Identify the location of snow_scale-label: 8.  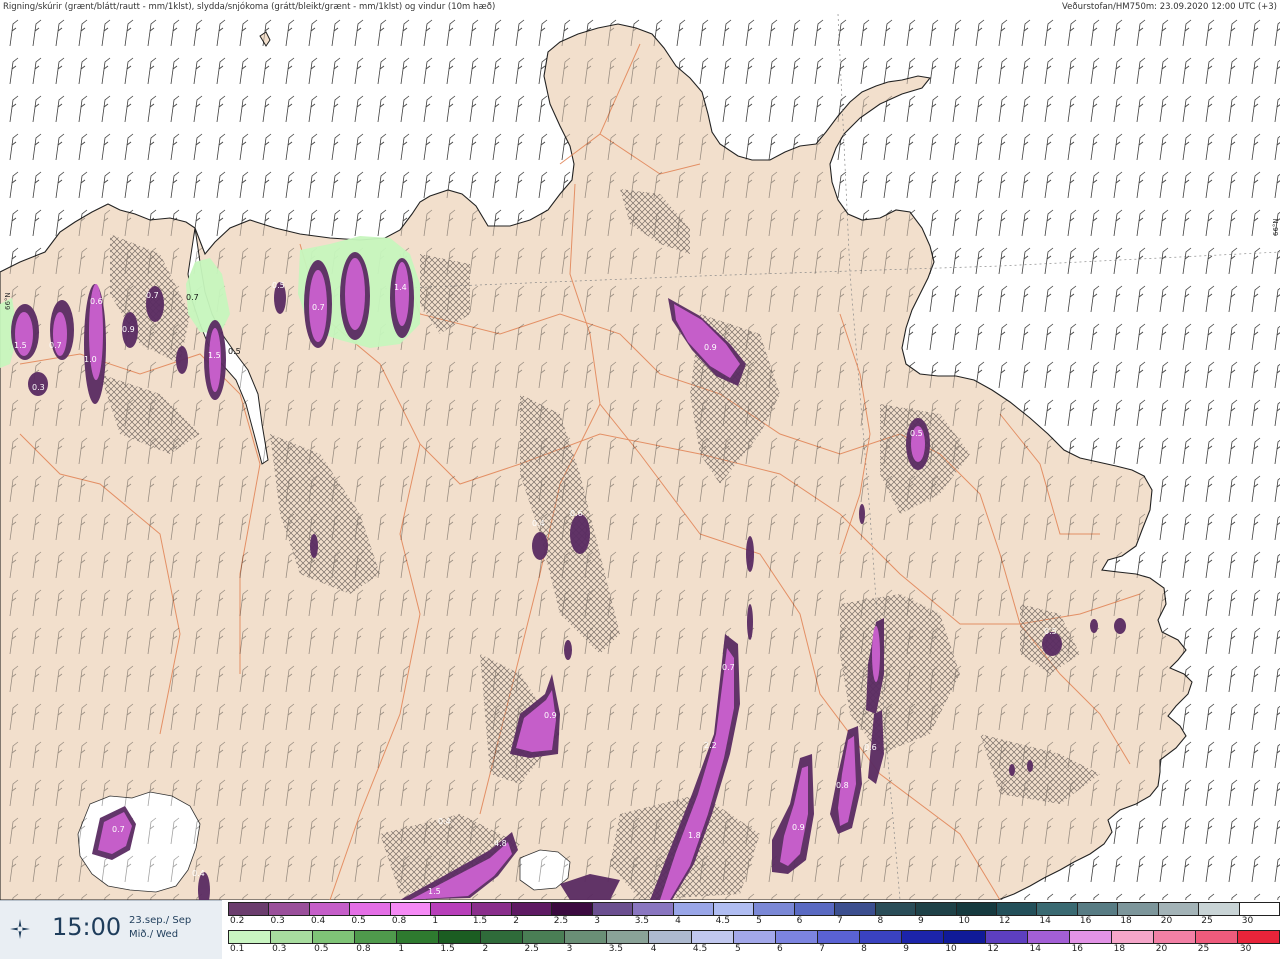
(864, 949).